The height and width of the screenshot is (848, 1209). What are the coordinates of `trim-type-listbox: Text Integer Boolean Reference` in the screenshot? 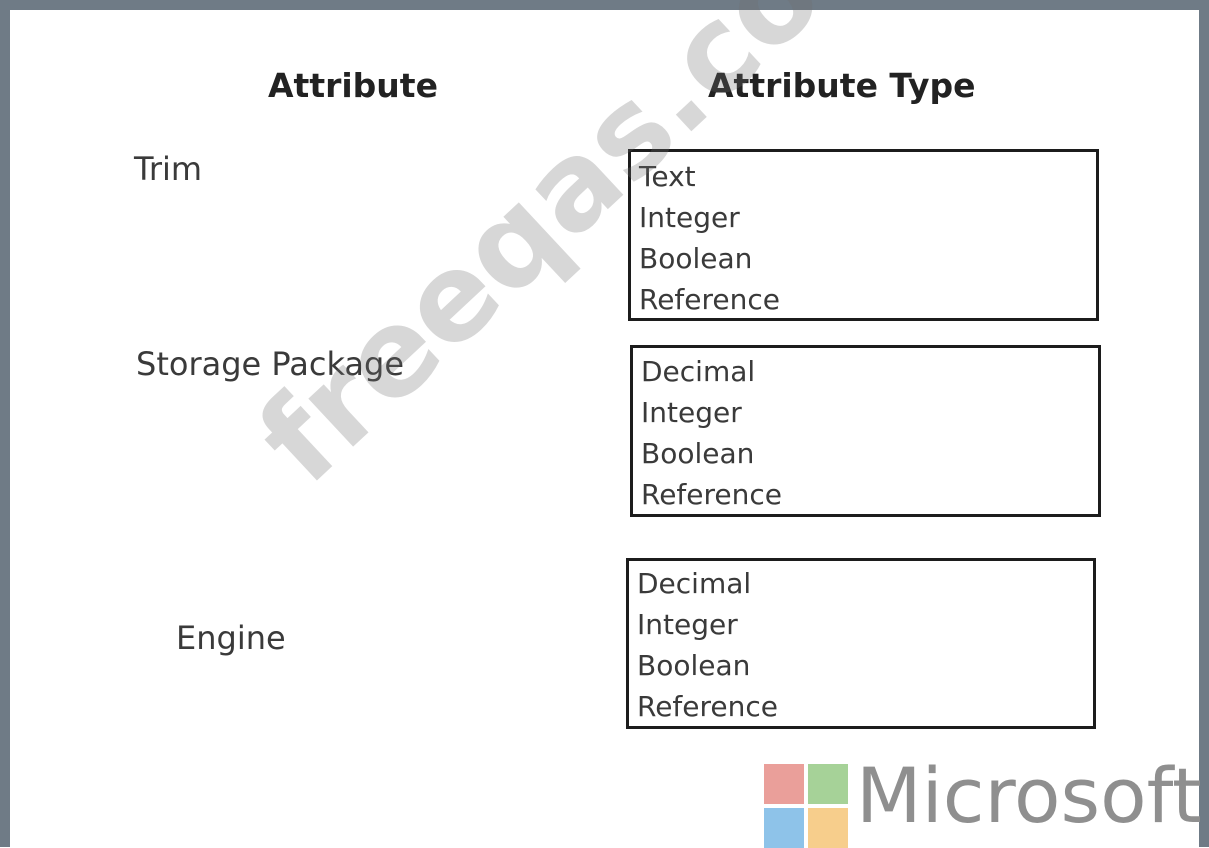 It's located at (863, 235).